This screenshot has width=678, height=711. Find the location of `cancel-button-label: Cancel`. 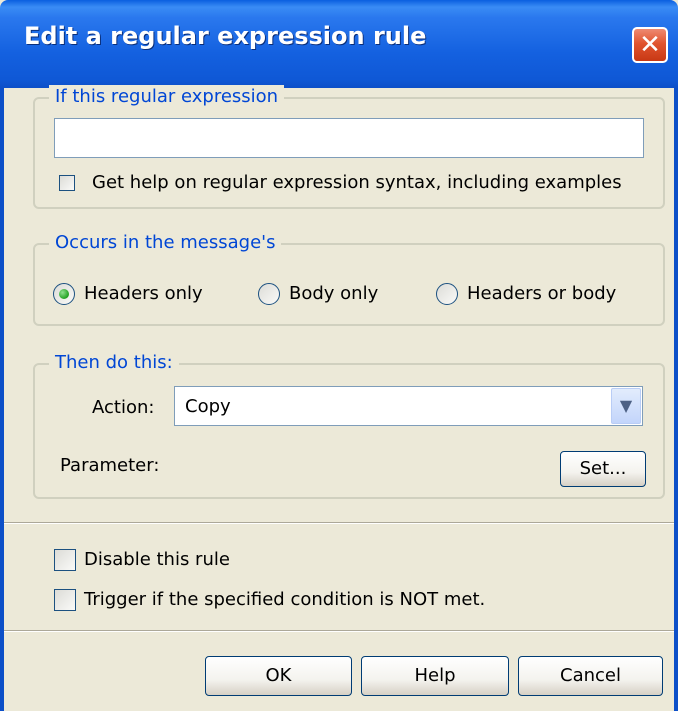

cancel-button-label: Cancel is located at coordinates (590, 675).